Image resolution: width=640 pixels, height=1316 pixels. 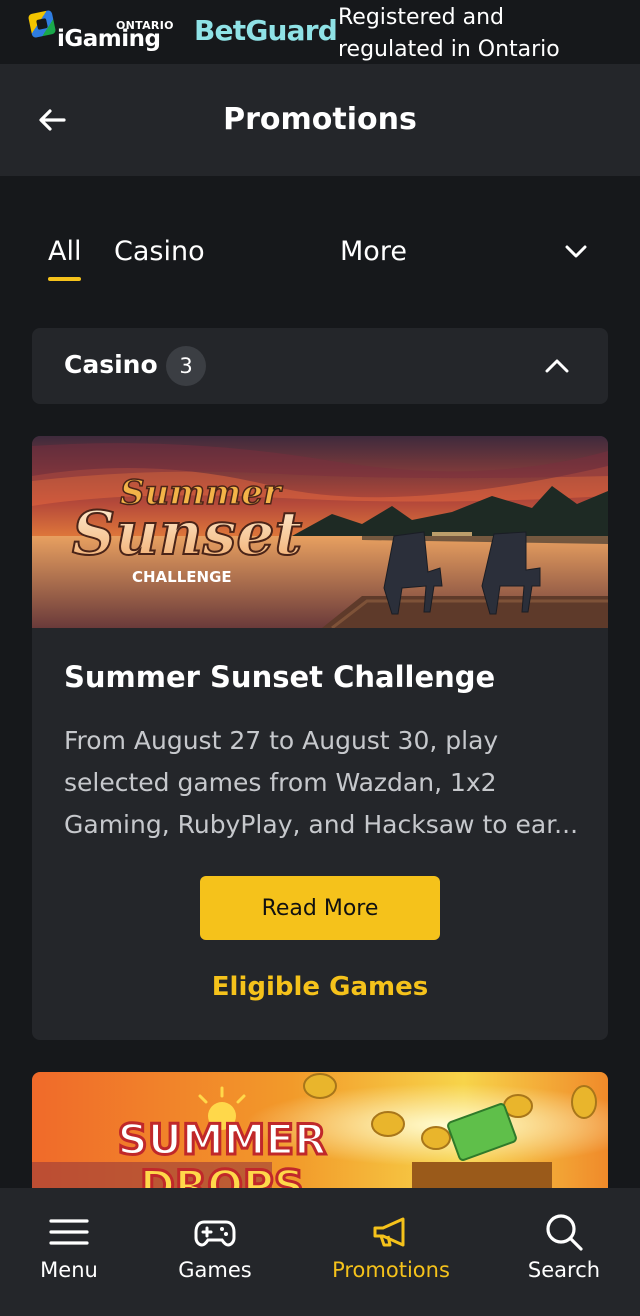 I want to click on promo-title: Summer Sunset Challenge, so click(x=280, y=677).